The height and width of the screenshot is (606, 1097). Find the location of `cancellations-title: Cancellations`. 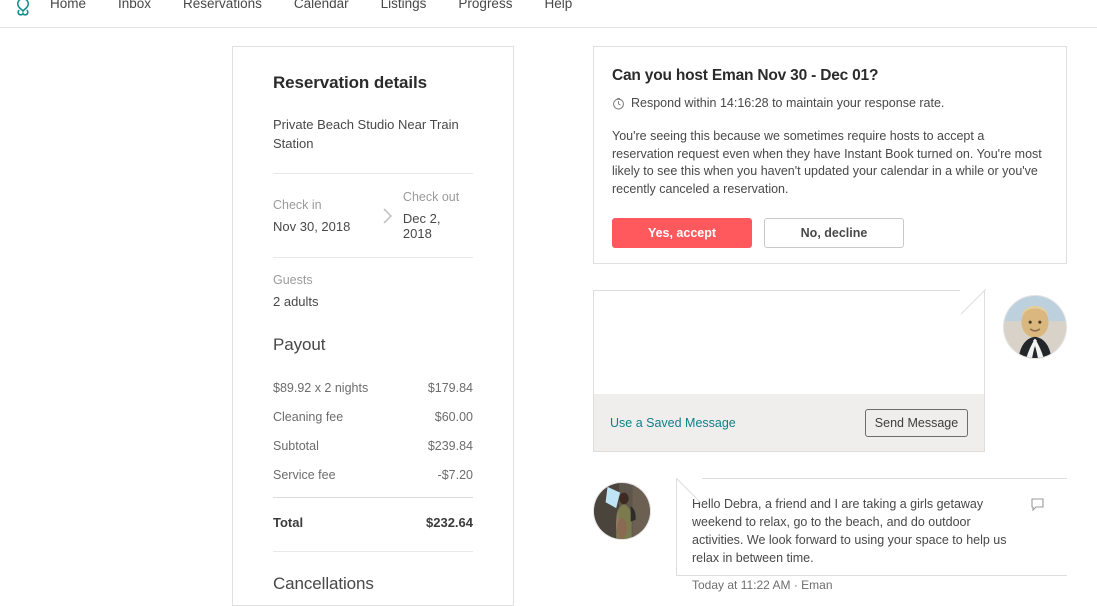

cancellations-title: Cancellations is located at coordinates (323, 583).